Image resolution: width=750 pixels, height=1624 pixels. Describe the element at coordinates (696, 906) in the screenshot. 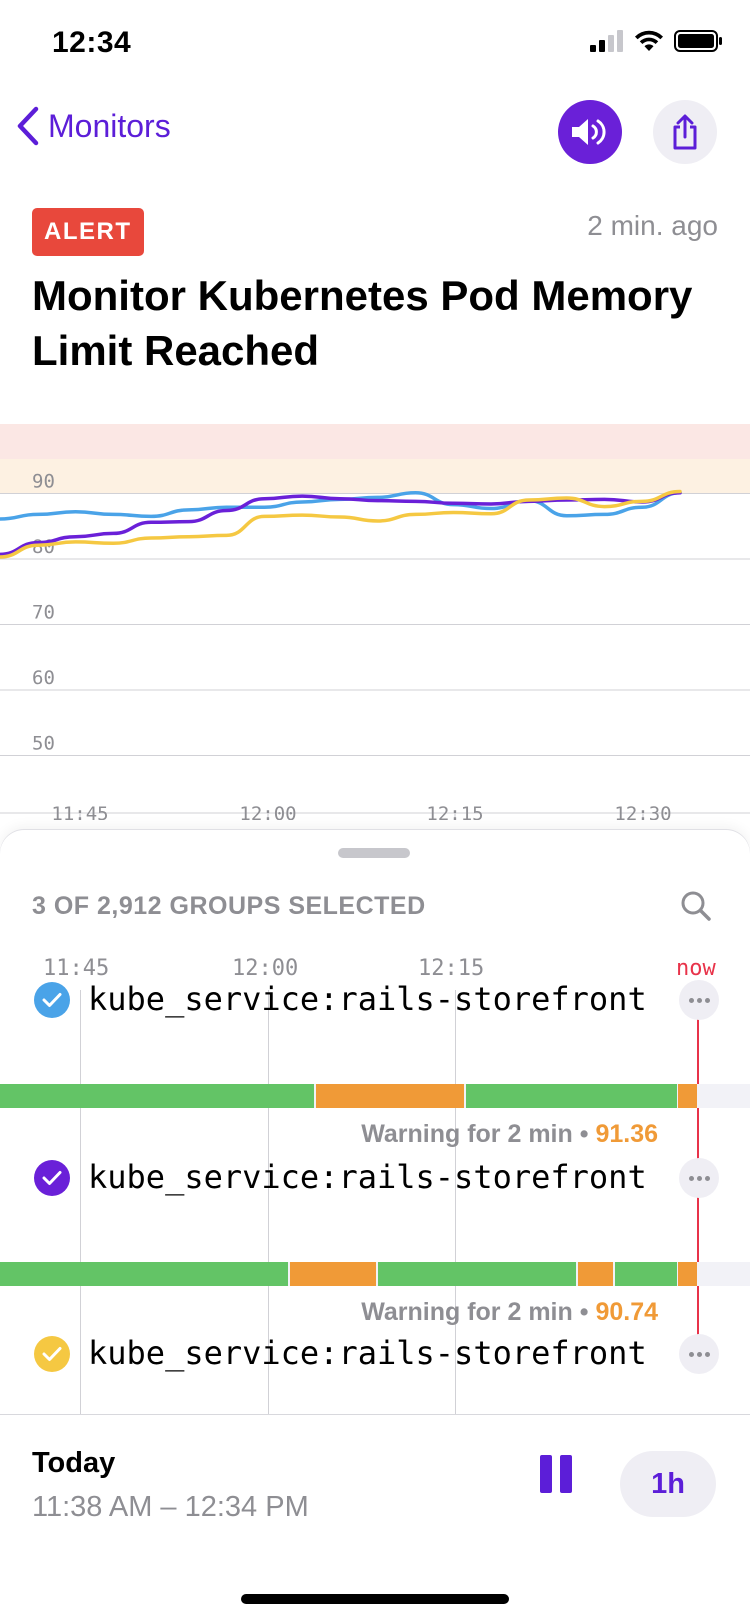

I see `search-icon` at that location.